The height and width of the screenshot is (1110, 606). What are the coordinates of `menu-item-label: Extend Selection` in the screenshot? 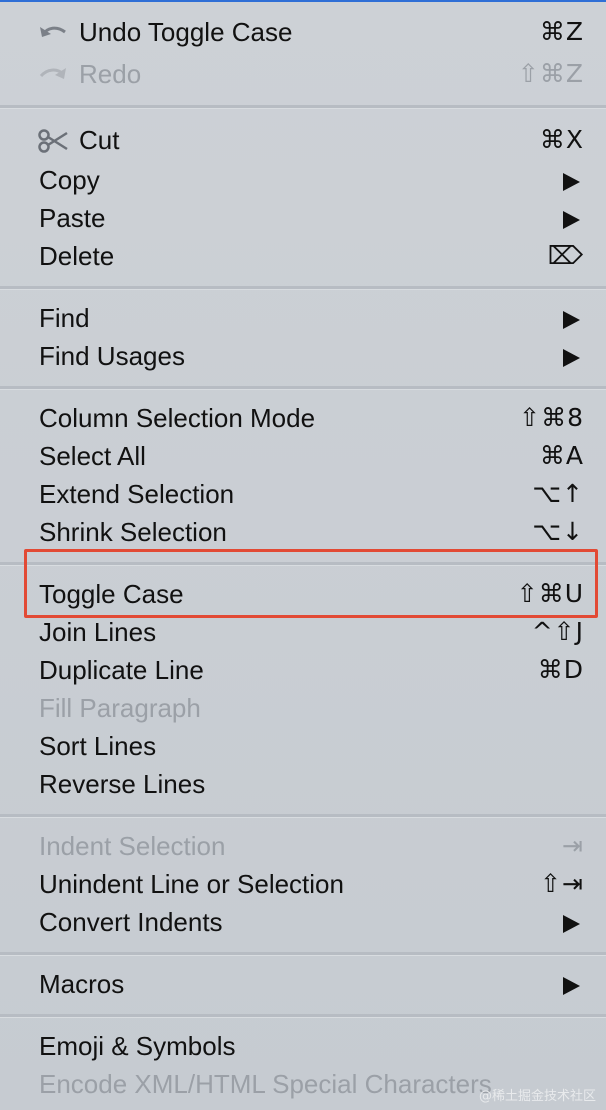 It's located at (137, 494).